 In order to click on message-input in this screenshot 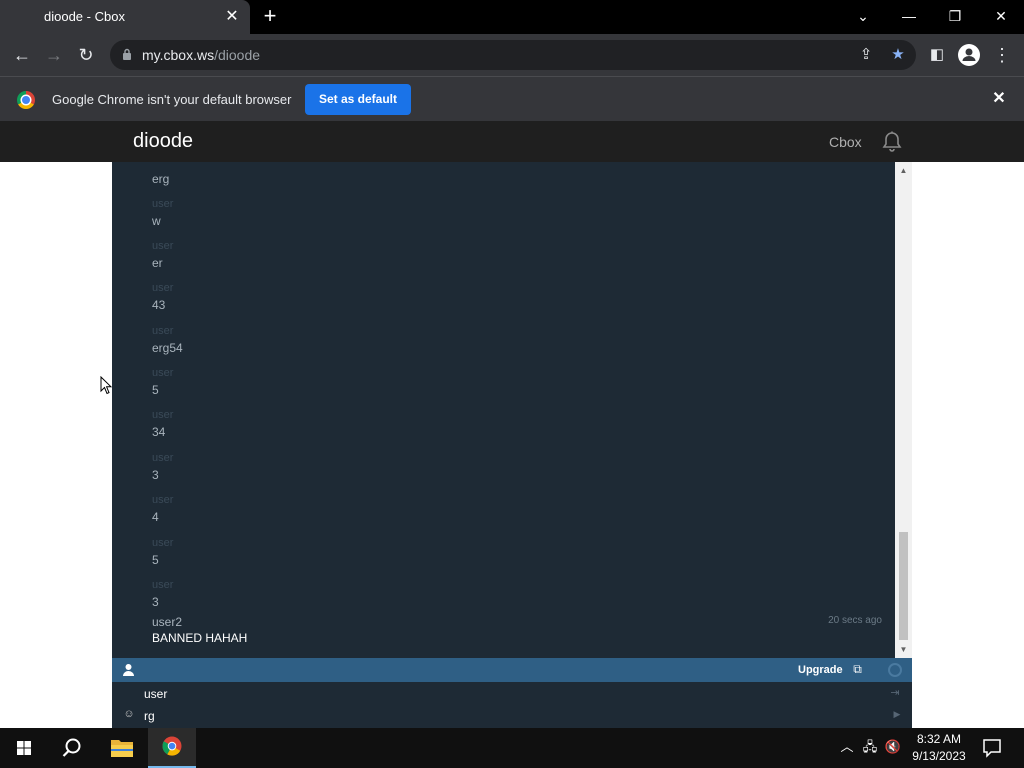, I will do `click(509, 716)`.